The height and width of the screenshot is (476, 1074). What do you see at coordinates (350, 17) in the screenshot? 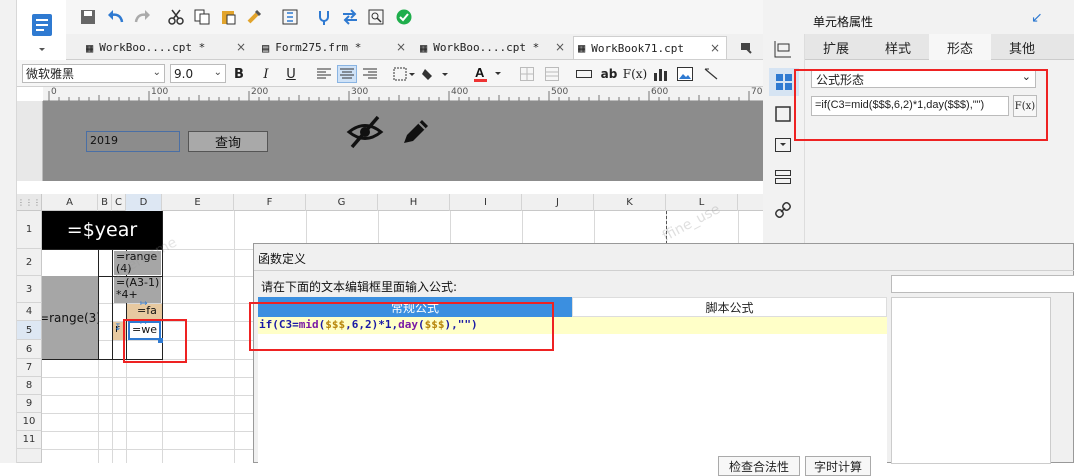
I see `swap-icon` at bounding box center [350, 17].